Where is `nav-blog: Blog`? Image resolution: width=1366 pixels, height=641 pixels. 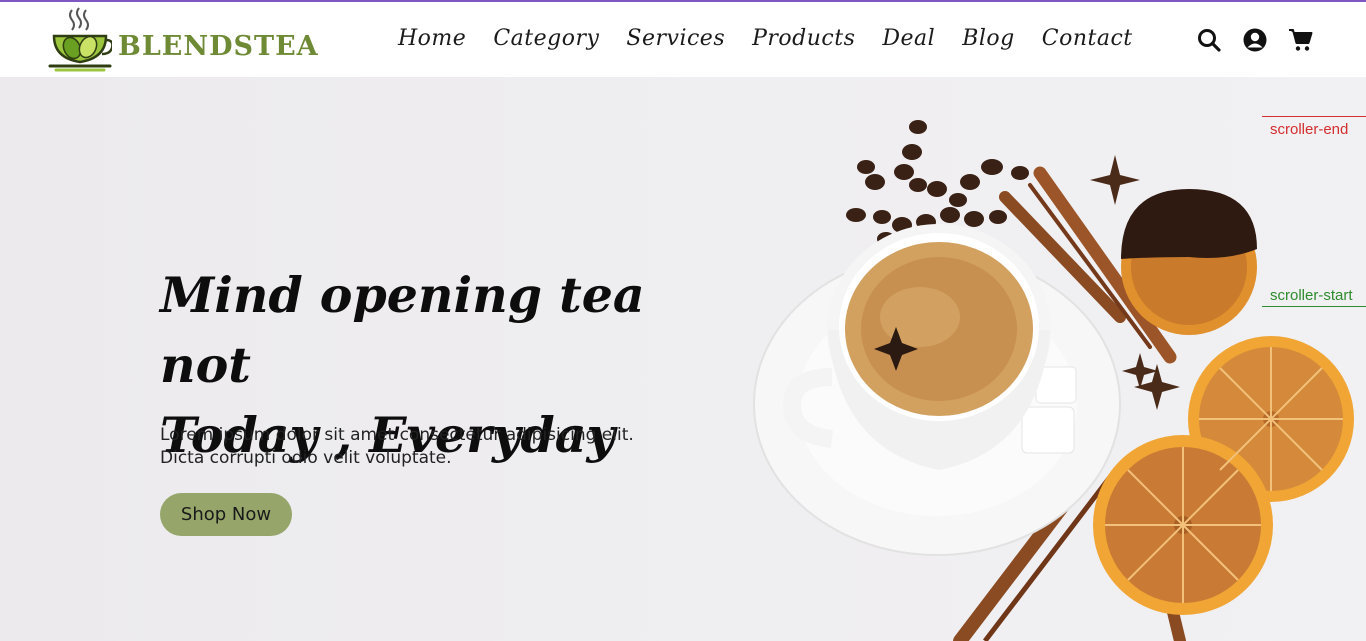 nav-blog: Blog is located at coordinates (988, 38).